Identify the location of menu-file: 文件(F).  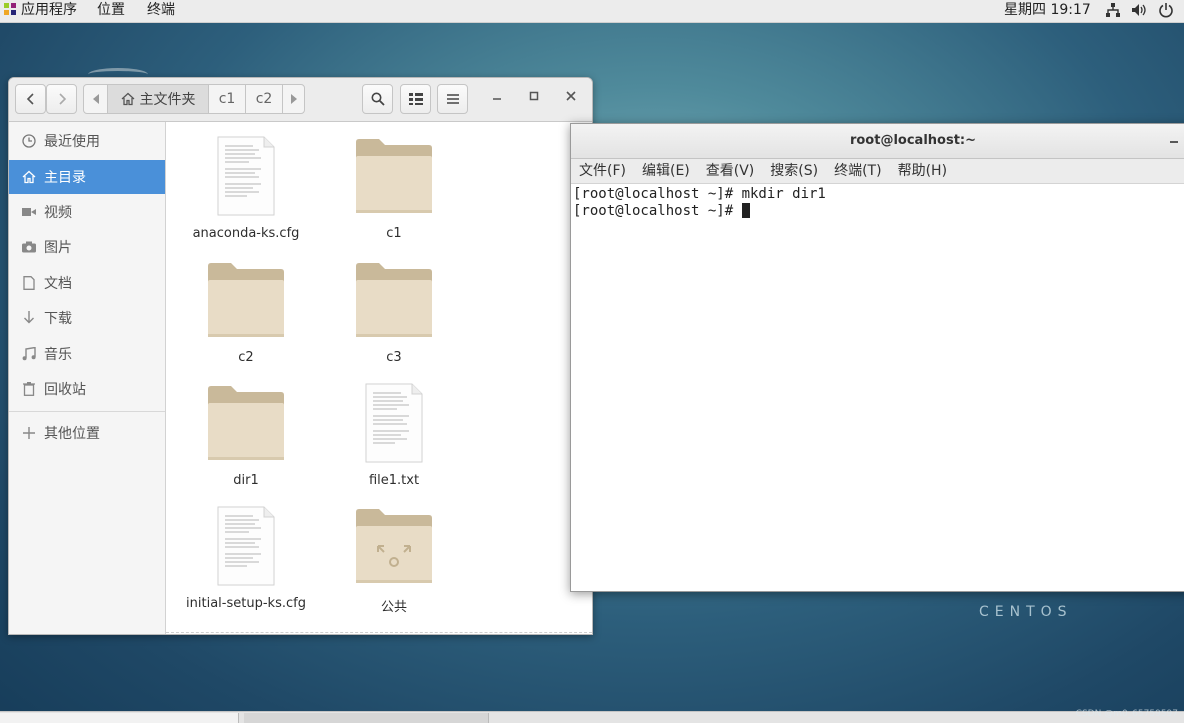
(602, 171).